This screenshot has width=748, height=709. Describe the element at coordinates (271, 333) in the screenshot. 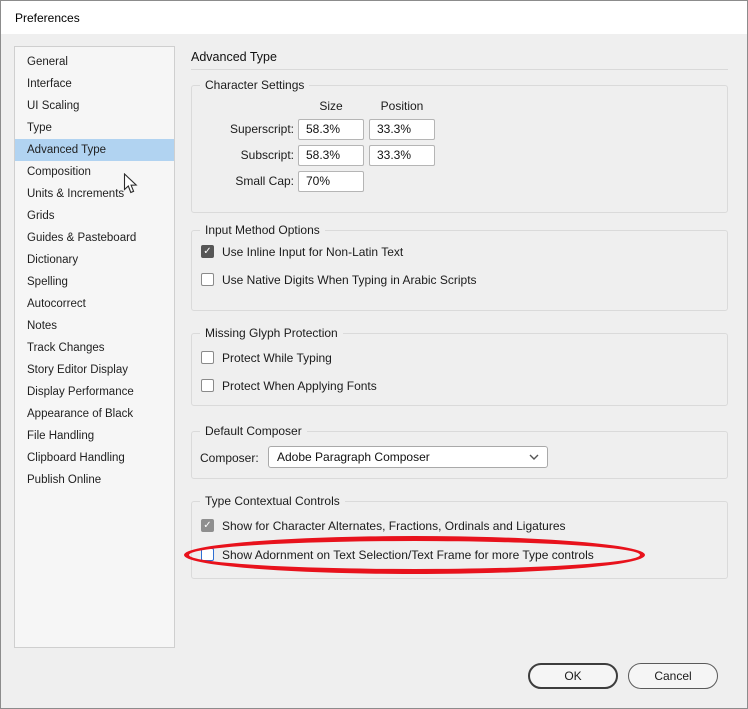

I see `group-missing-glyph-protection-legend: Missing Glyph Protection` at that location.